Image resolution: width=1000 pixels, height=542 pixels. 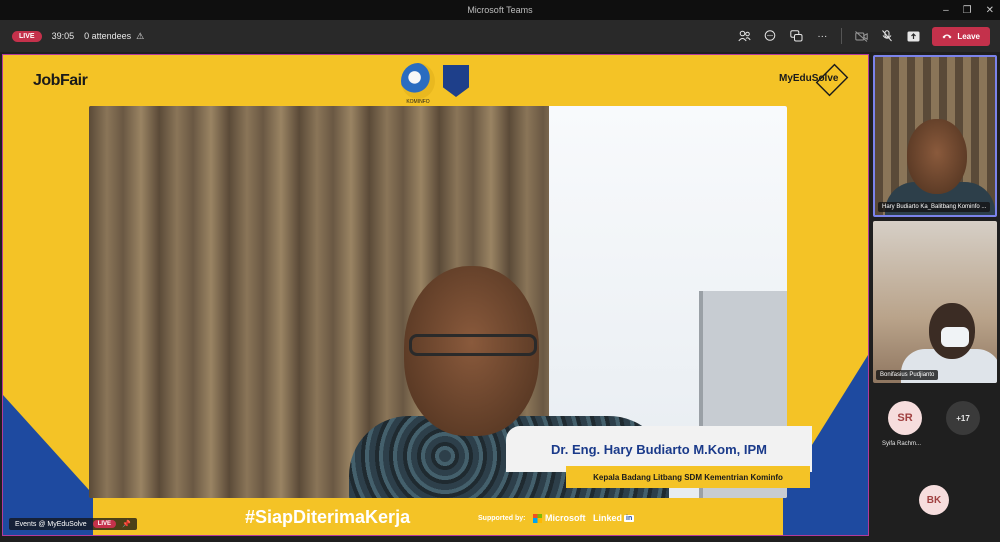 I want to click on meeting-toolbar: LIVE 39:05 0 attendees ⚠ ··· Leave, so click(x=500, y=36).